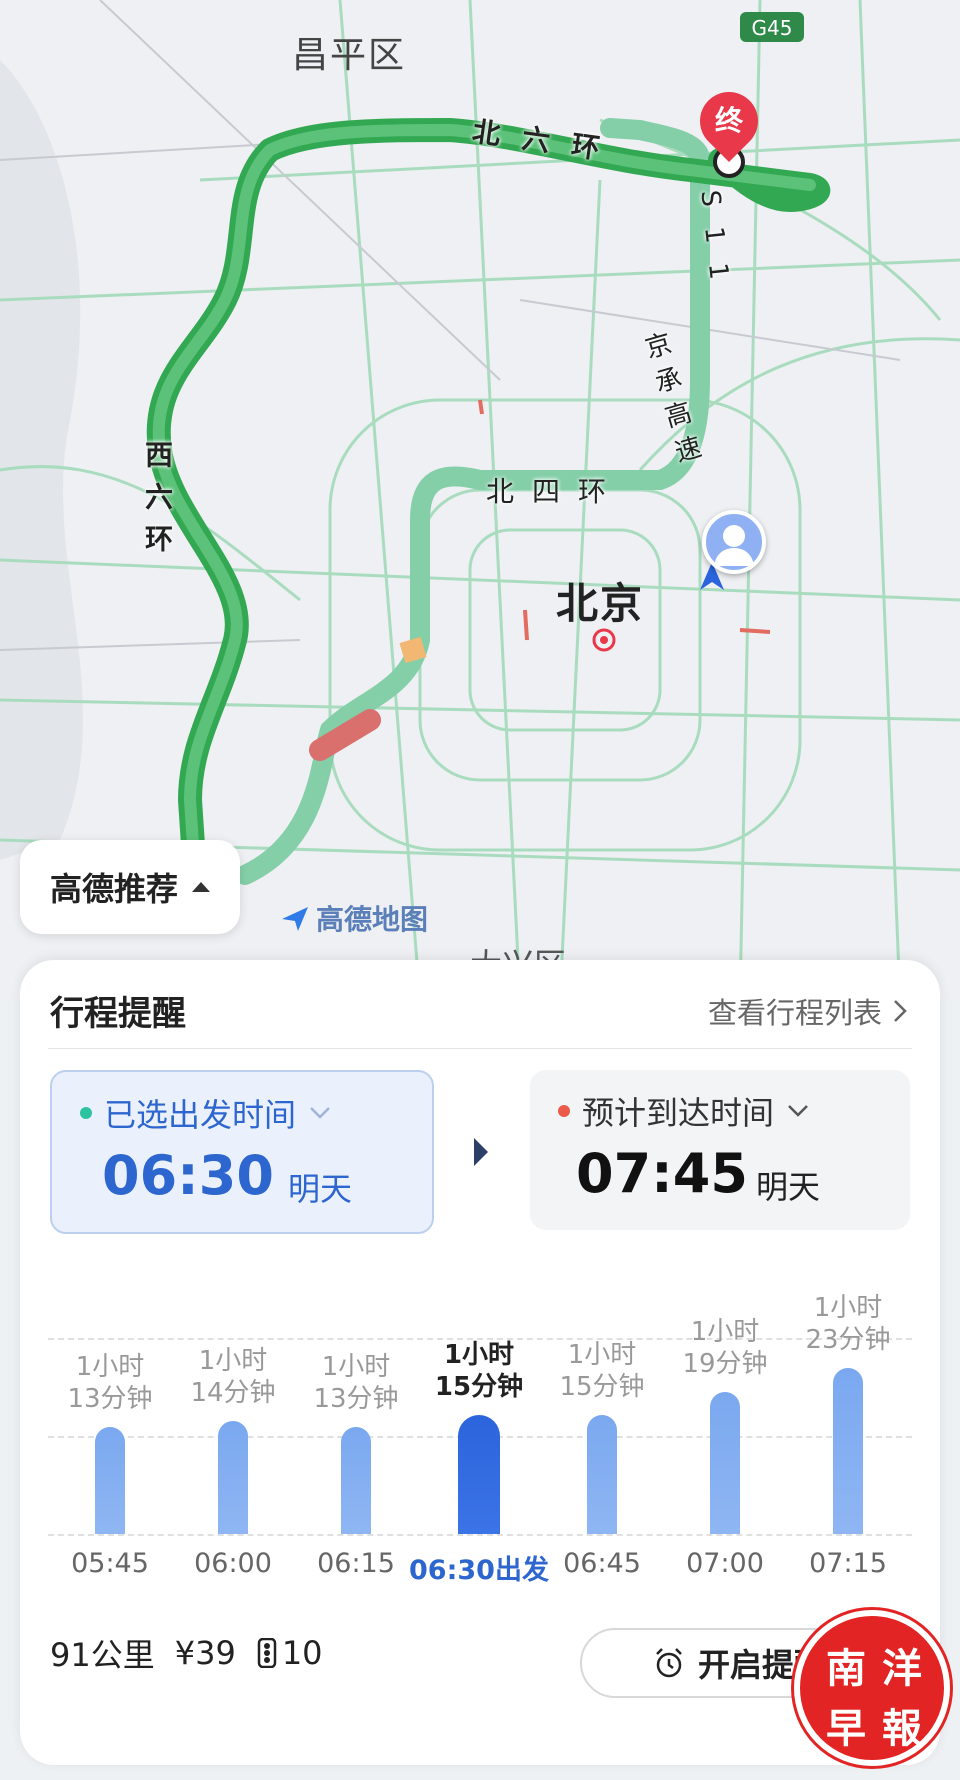 Image resolution: width=960 pixels, height=1780 pixels. I want to click on chart-tick-label: 07:15, so click(848, 1563).